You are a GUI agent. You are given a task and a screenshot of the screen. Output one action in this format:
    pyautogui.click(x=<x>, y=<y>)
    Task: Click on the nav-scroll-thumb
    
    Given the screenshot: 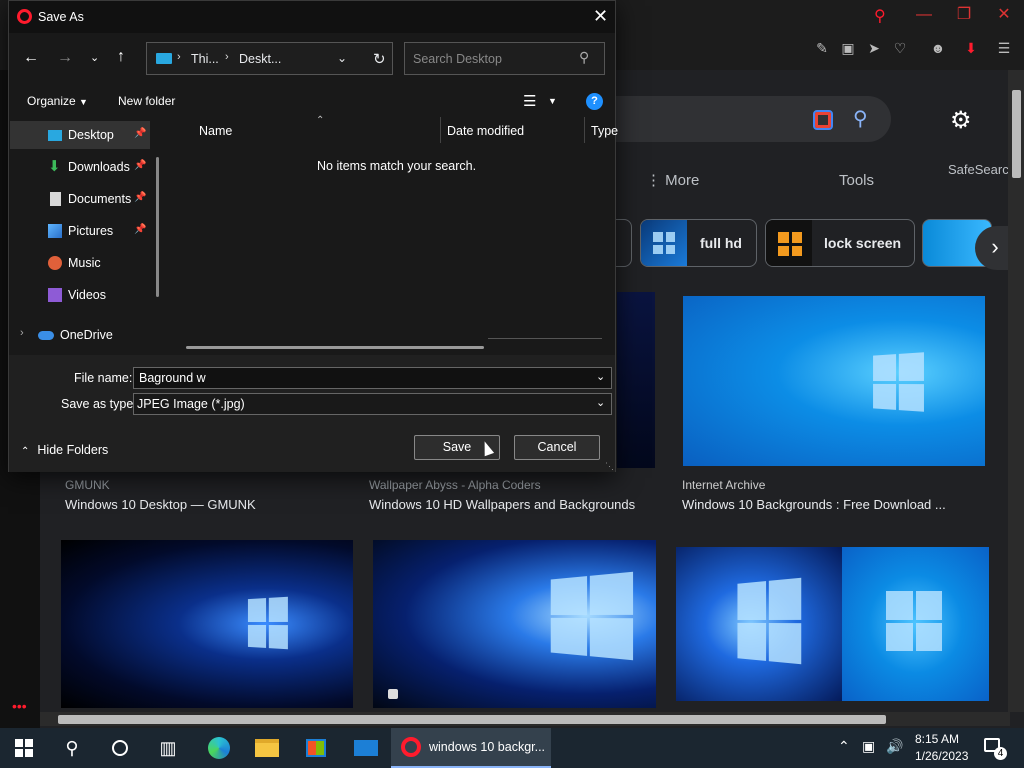 What is the action you would take?
    pyautogui.click(x=157, y=227)
    